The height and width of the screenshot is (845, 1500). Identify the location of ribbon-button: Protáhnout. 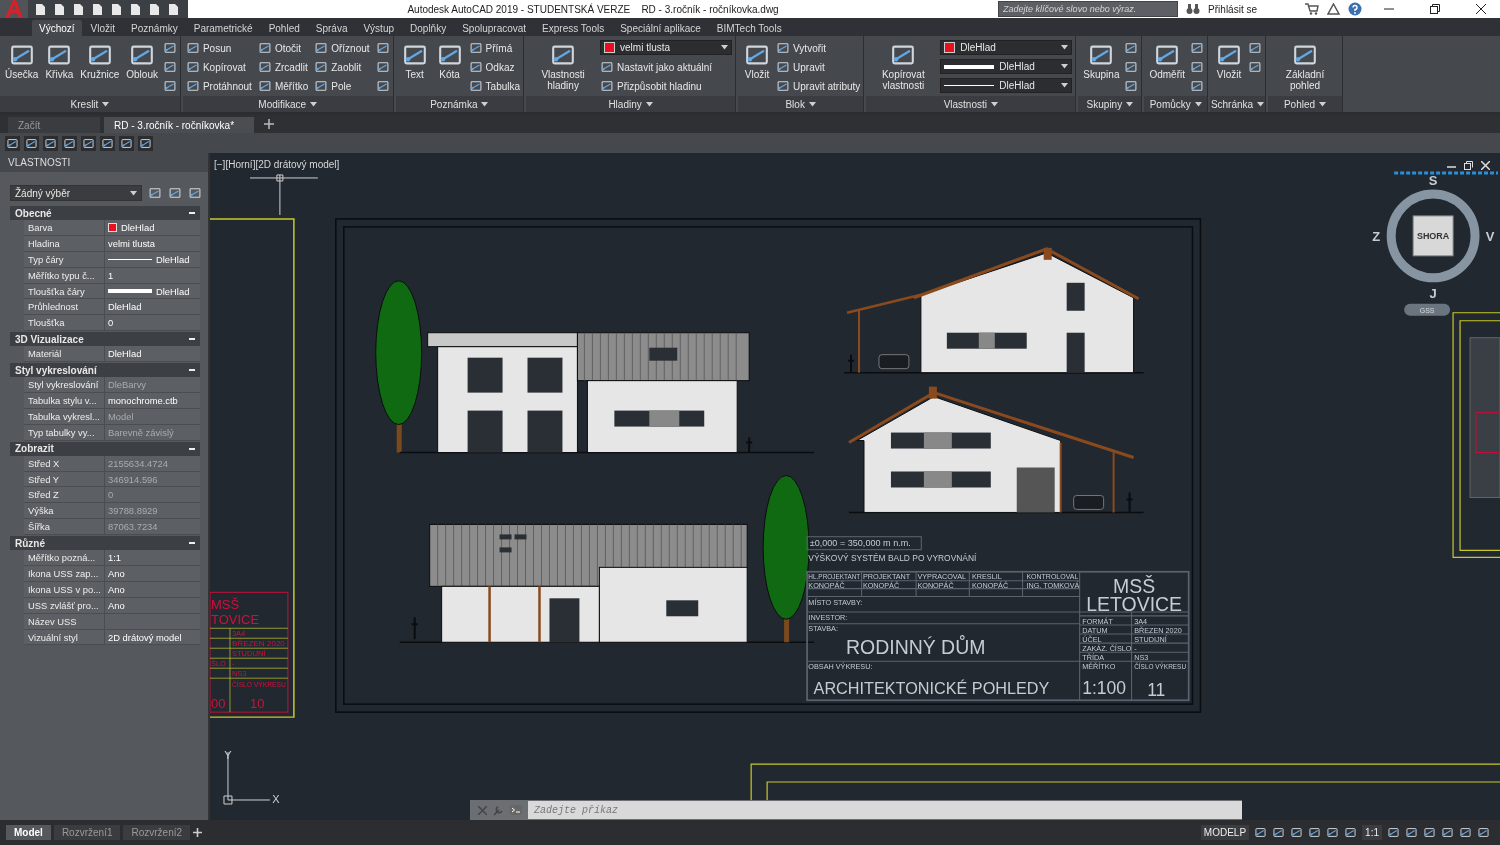
(218, 86).